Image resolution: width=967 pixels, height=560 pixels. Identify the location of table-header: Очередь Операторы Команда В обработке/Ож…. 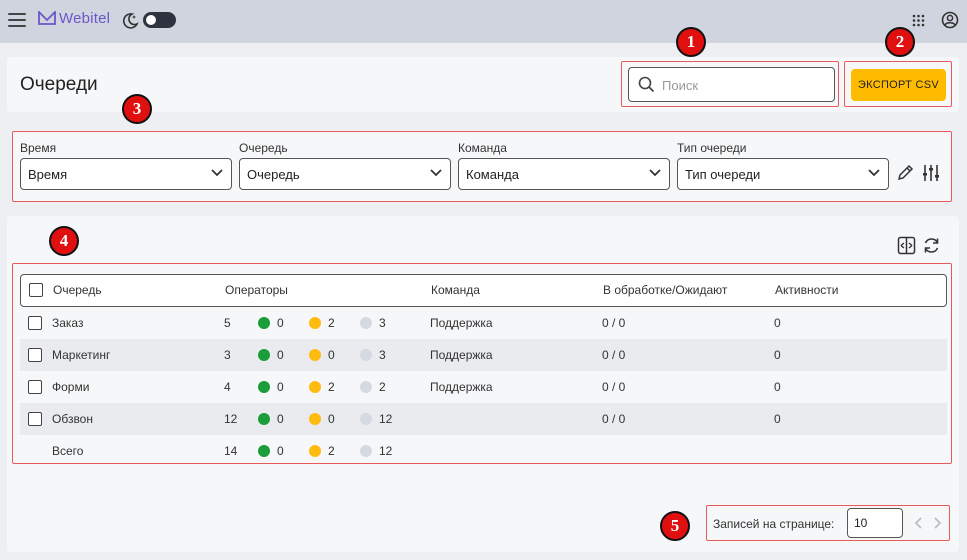
(483, 290).